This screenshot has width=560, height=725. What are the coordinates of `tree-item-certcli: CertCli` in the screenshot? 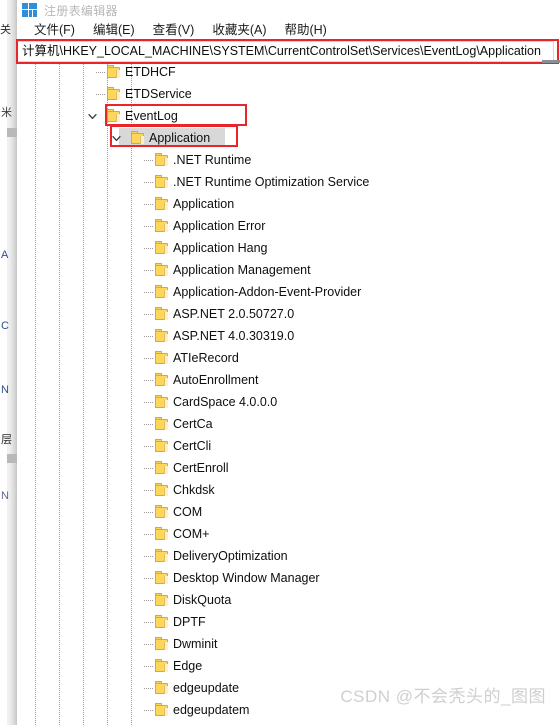 It's located at (288, 446).